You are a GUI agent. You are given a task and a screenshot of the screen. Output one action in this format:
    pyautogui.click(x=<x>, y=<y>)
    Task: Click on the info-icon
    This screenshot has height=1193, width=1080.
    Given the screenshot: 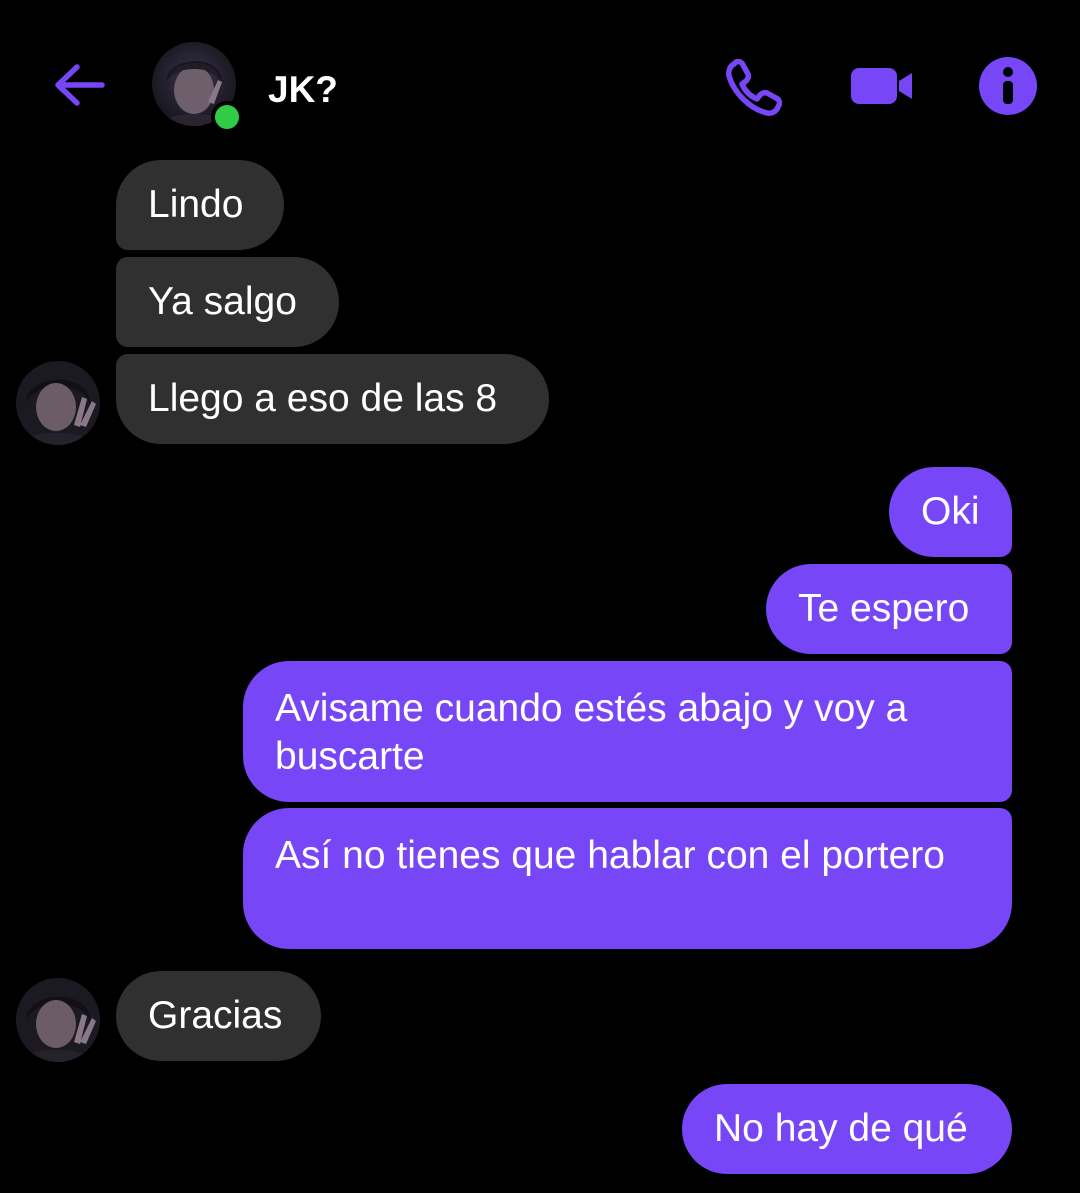 What is the action you would take?
    pyautogui.click(x=1008, y=86)
    